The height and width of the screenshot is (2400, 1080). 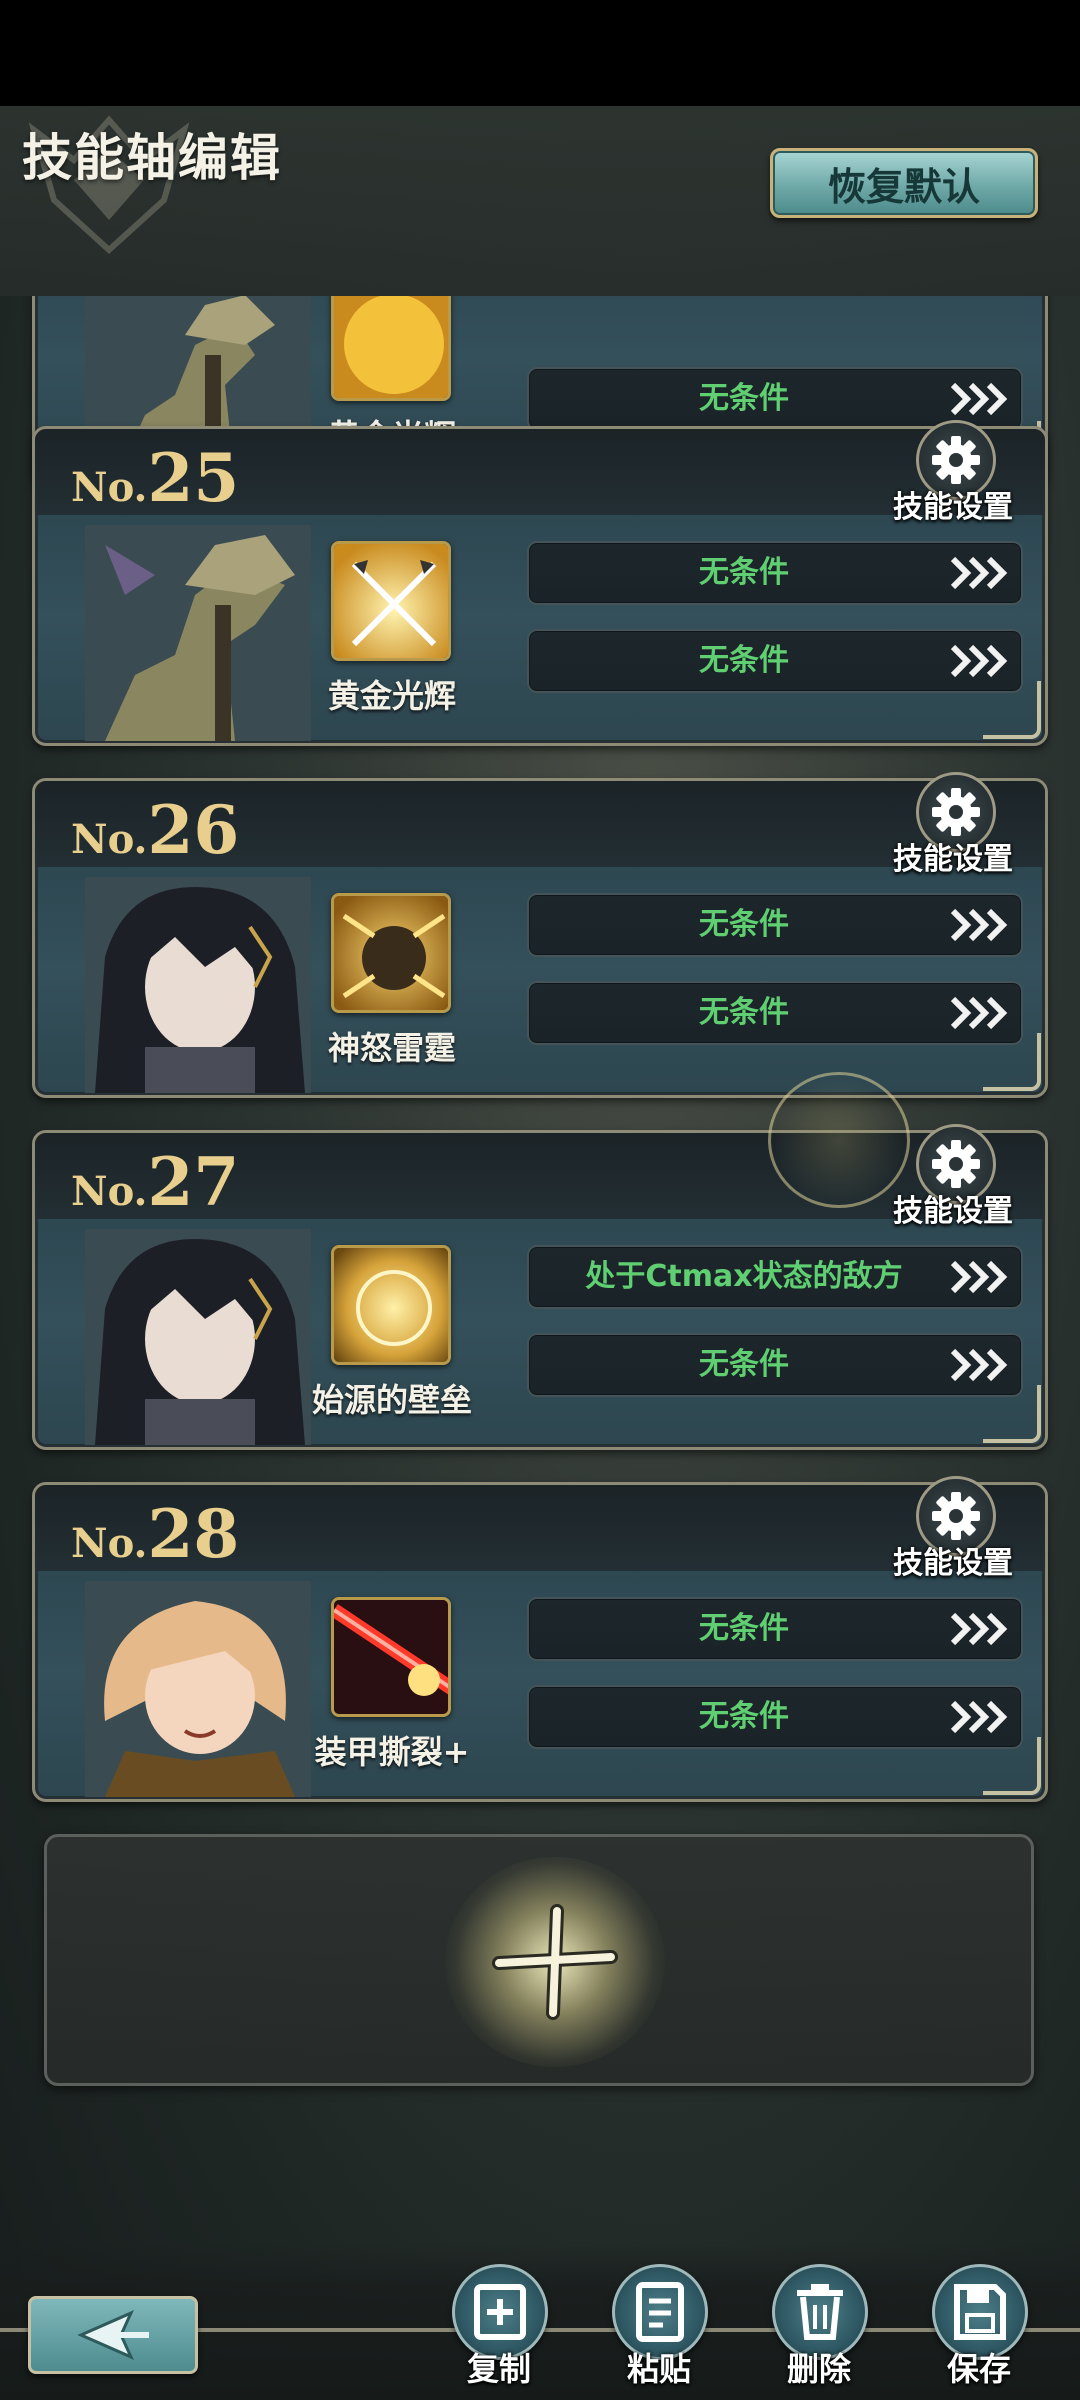 I want to click on card-number: No.27, so click(x=155, y=1182).